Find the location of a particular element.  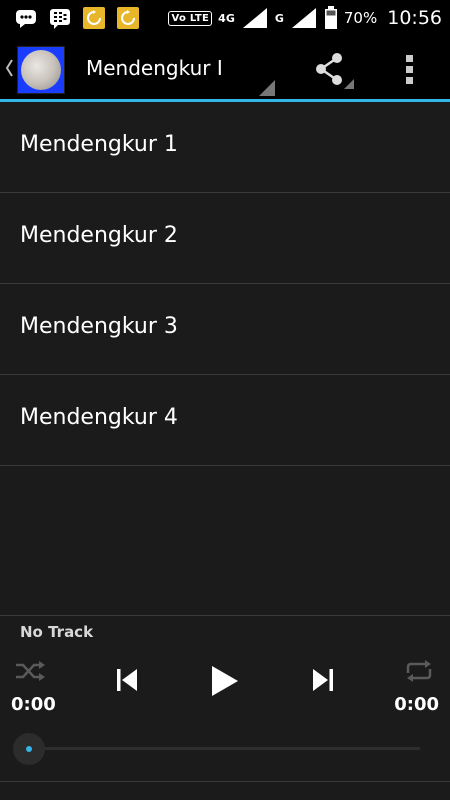

signal-strength-icon is located at coordinates (254, 18).